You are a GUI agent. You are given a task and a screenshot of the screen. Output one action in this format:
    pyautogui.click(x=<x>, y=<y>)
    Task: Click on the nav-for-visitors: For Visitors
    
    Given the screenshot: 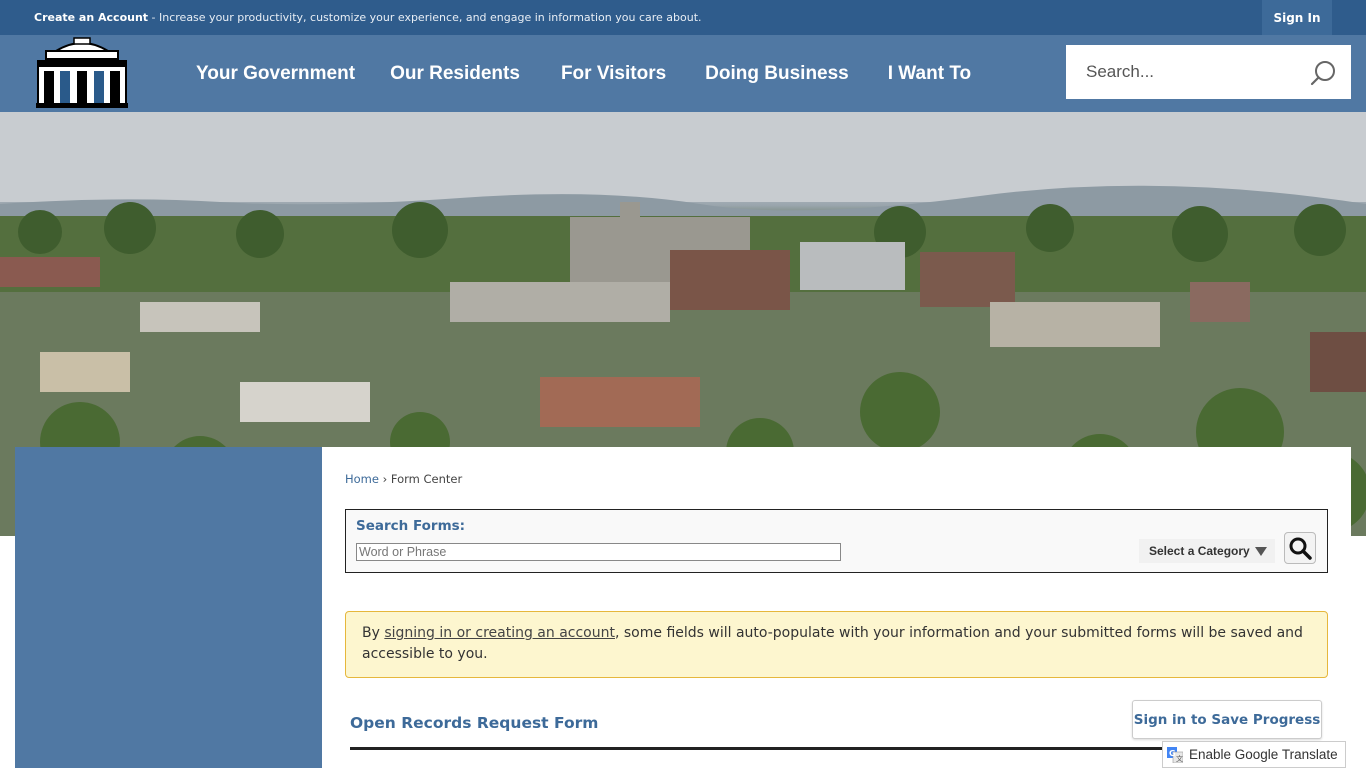 What is the action you would take?
    pyautogui.click(x=613, y=74)
    